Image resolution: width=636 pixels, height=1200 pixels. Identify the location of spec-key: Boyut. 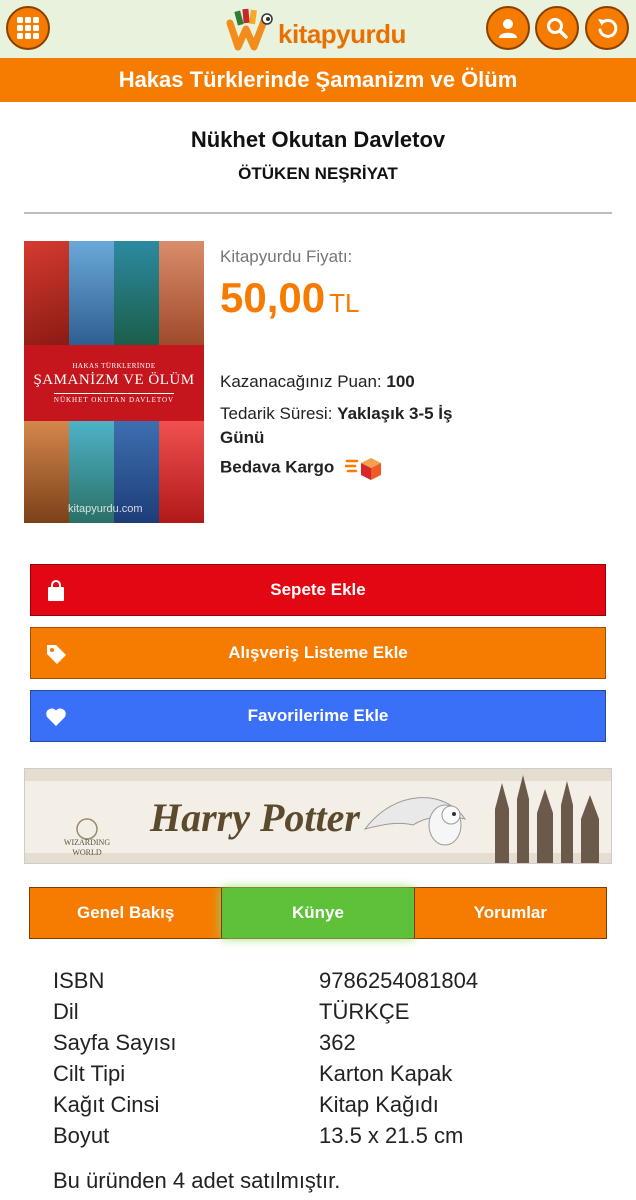
(81, 1135).